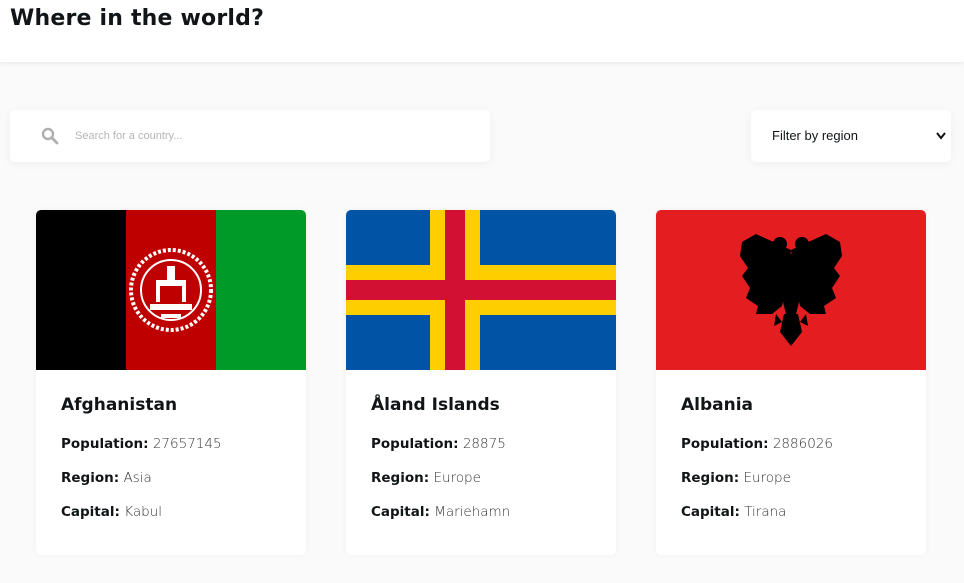  Describe the element at coordinates (482, 31) in the screenshot. I see `app-header: Where in the world?` at that location.